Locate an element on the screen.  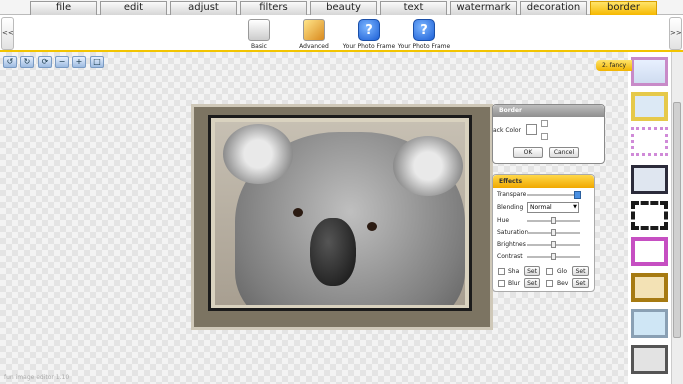
hue-knob is located at coordinates (553, 220).